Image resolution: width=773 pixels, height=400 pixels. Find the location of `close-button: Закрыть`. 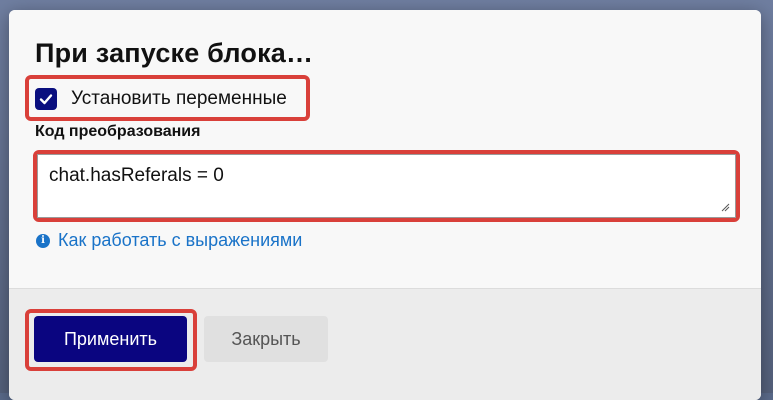

close-button: Закрыть is located at coordinates (266, 339).